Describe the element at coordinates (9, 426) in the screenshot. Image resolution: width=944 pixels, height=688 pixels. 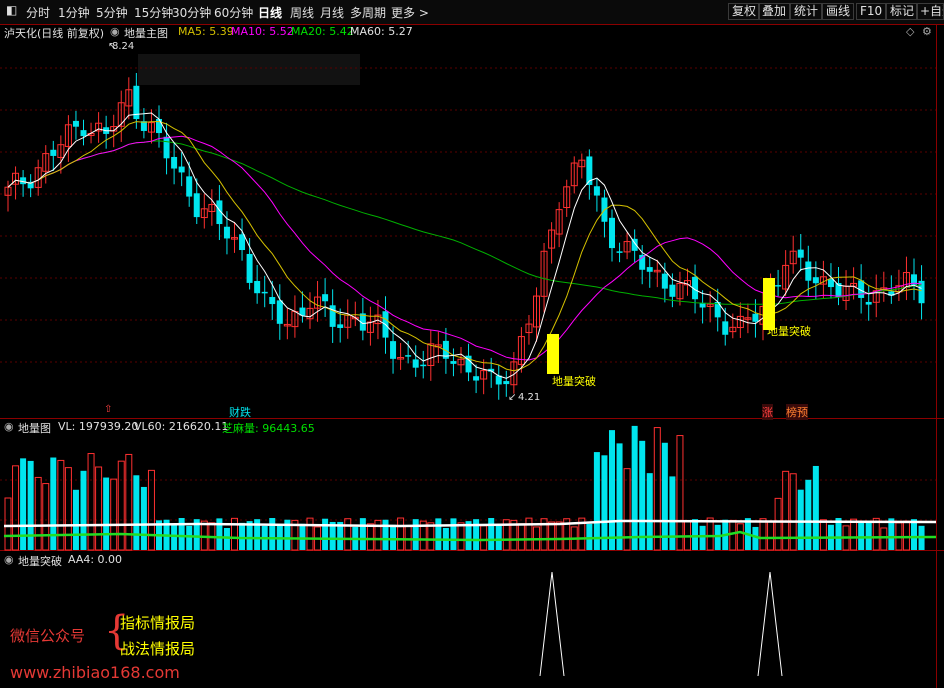
I see `volume-settings-icon: ◉` at that location.